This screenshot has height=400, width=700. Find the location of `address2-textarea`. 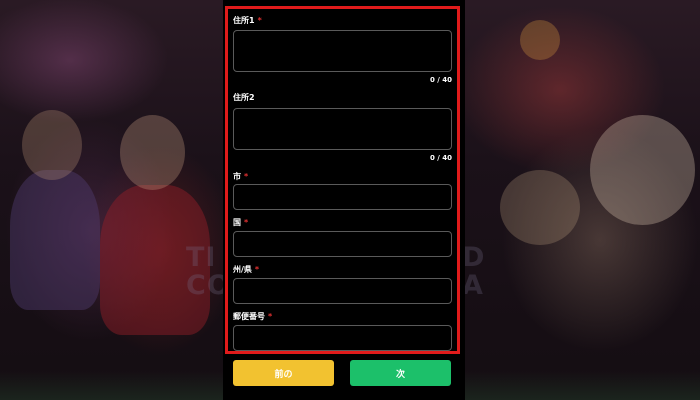

address2-textarea is located at coordinates (342, 129).